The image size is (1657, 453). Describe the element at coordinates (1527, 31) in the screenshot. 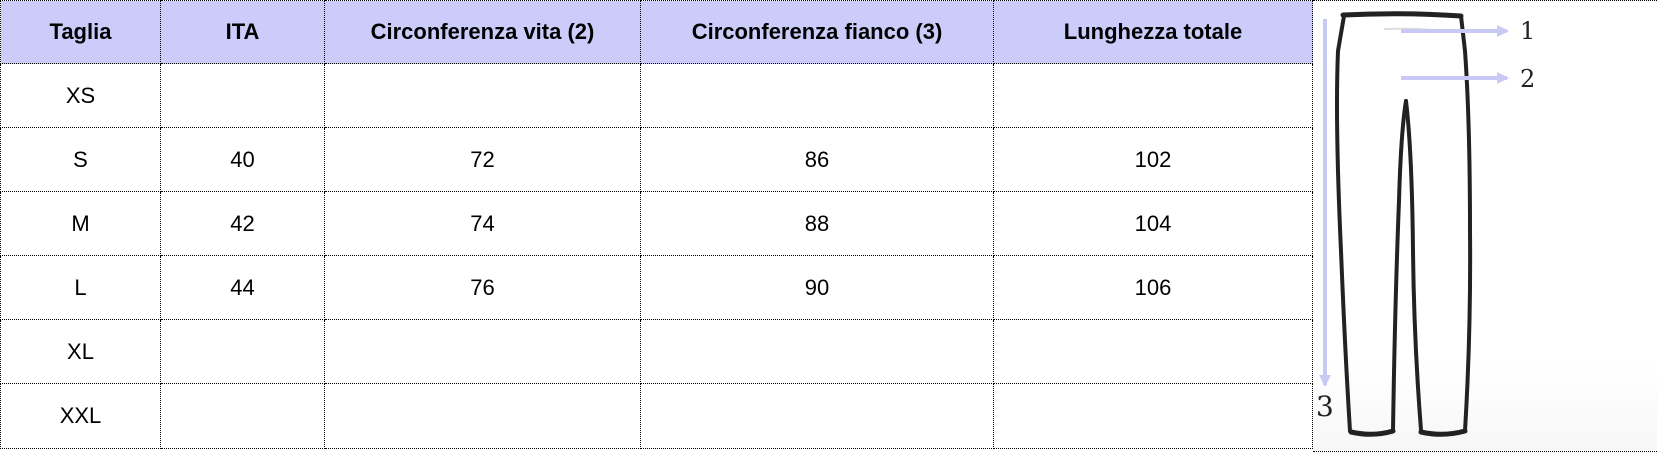

I see `label-one: 1` at that location.